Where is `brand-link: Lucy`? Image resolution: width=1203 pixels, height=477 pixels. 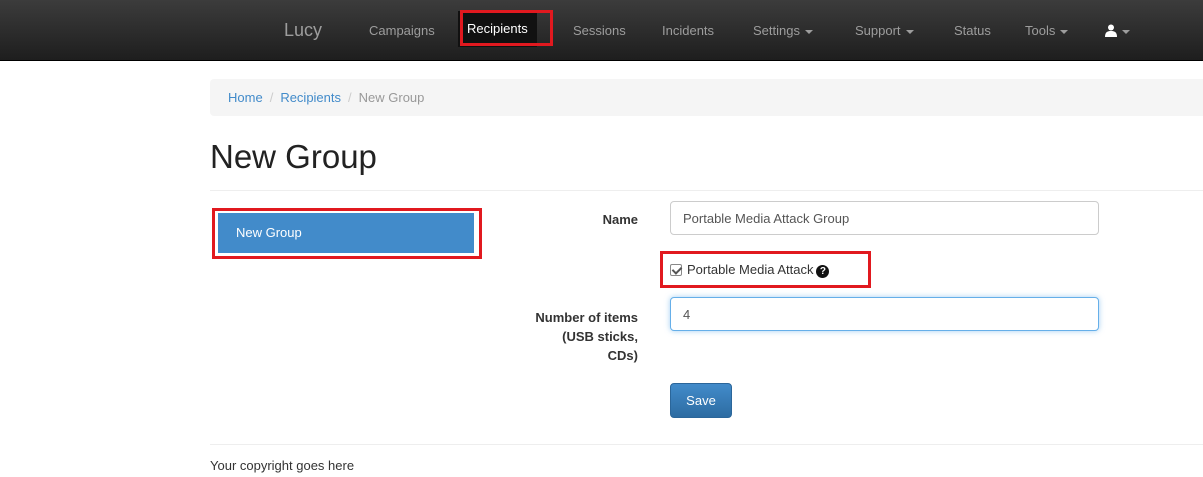
brand-link: Lucy is located at coordinates (303, 30).